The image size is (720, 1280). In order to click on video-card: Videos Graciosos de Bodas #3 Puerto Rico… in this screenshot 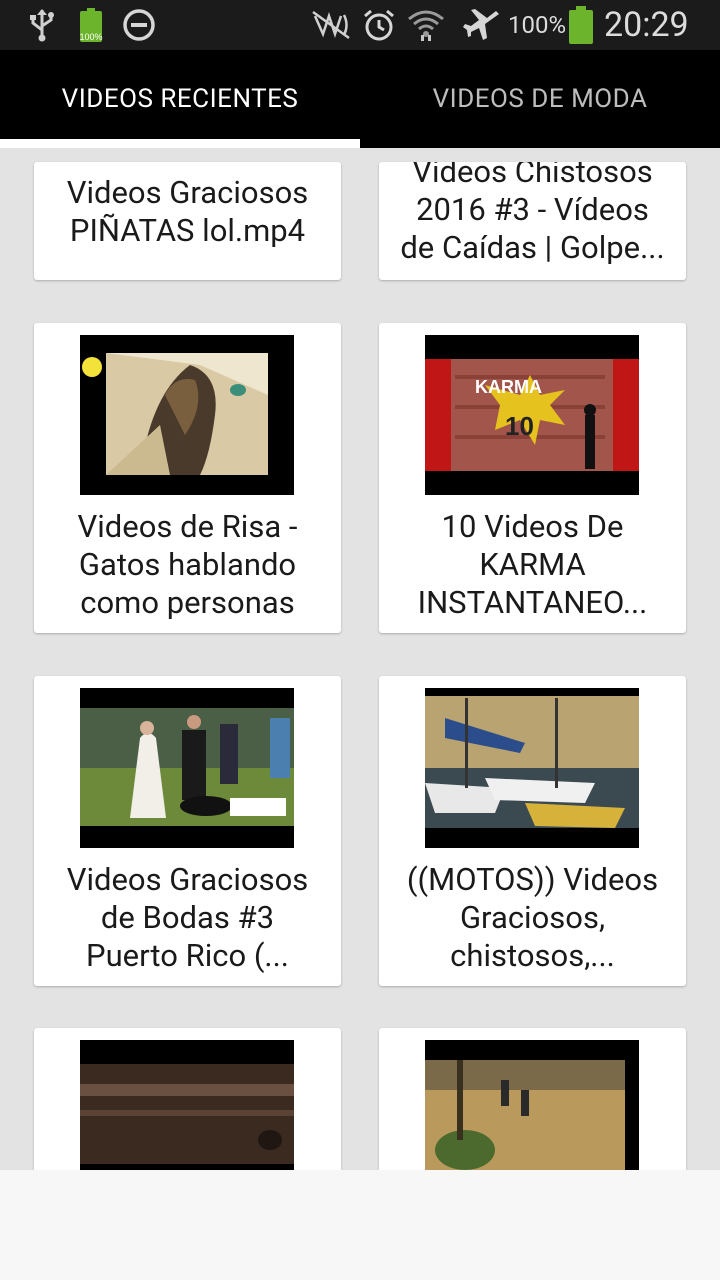, I will do `click(187, 831)`.